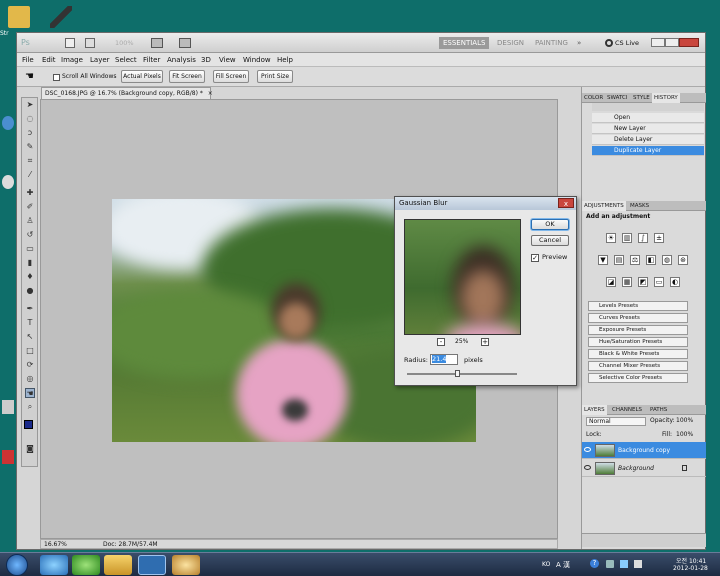  I want to click on start-button, so click(17, 565).